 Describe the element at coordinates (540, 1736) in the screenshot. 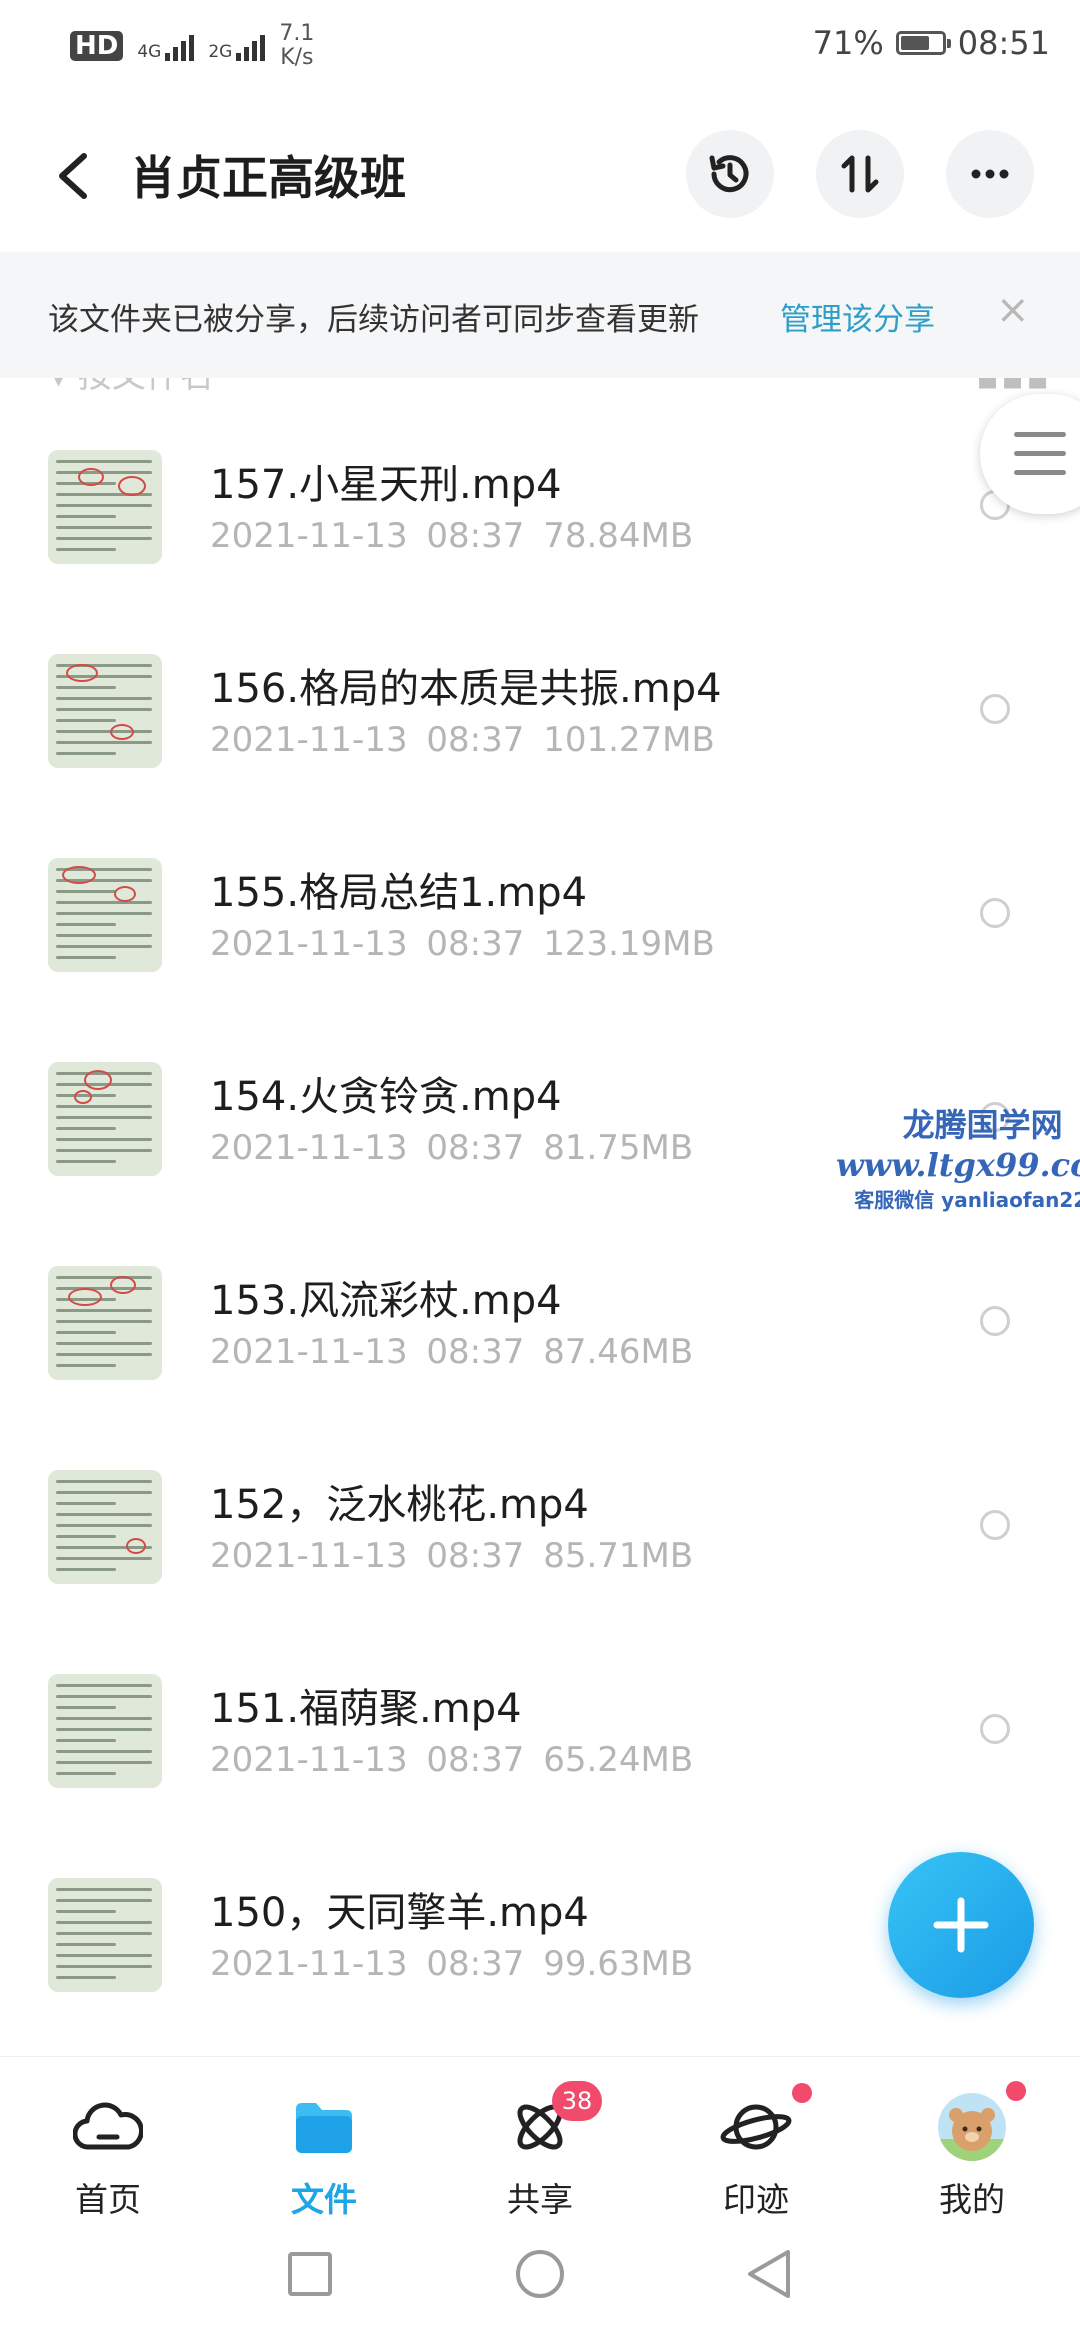

I see `file-row: 151.福荫聚.mp4 2021-11-13 08:37 65.24MB` at that location.